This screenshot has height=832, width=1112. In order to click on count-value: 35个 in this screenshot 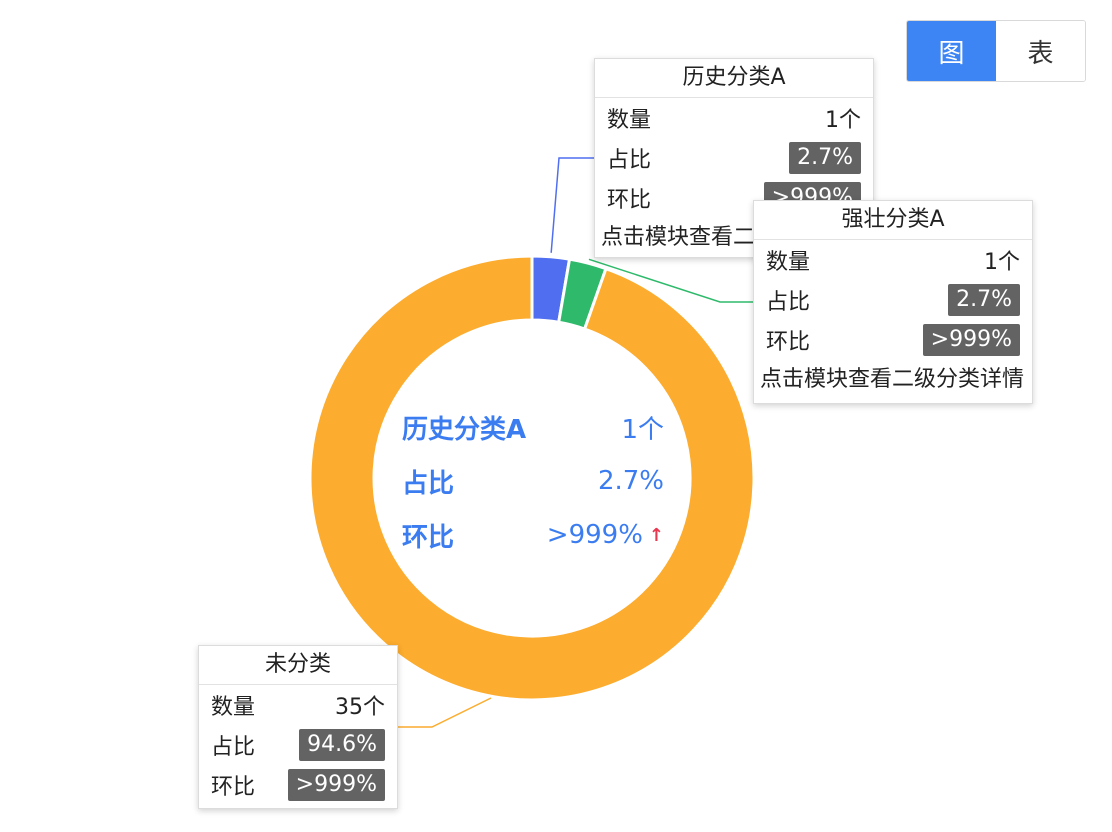, I will do `click(360, 707)`.